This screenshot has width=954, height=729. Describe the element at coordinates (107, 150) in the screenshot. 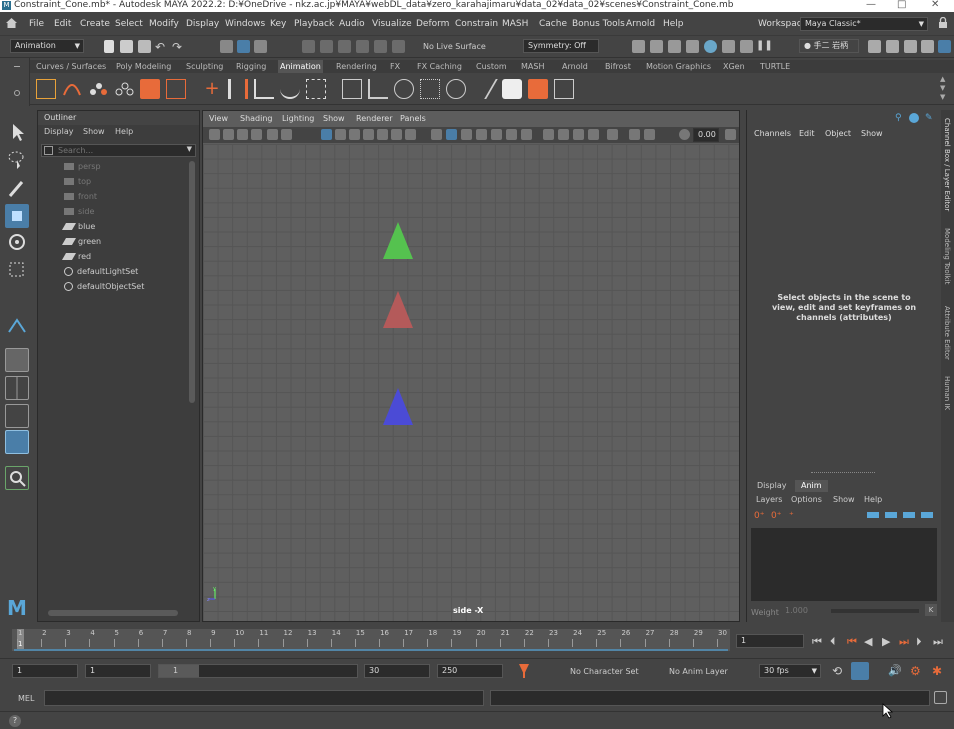

I see `outliner-search-input` at that location.